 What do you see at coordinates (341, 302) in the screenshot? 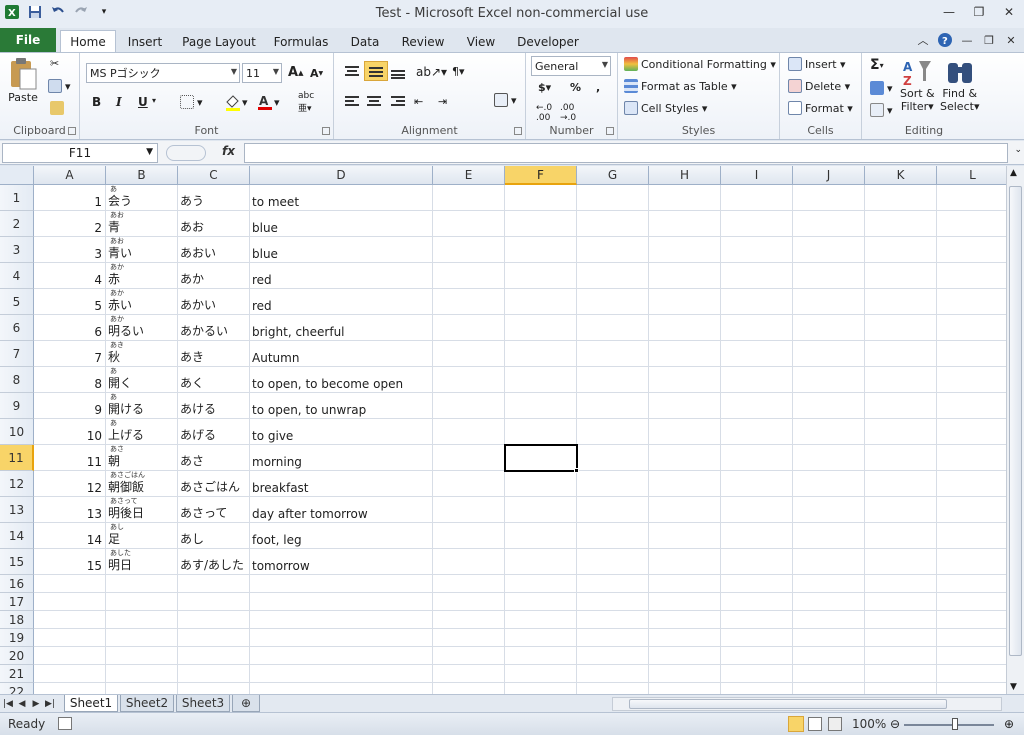
I see `cell: red` at bounding box center [341, 302].